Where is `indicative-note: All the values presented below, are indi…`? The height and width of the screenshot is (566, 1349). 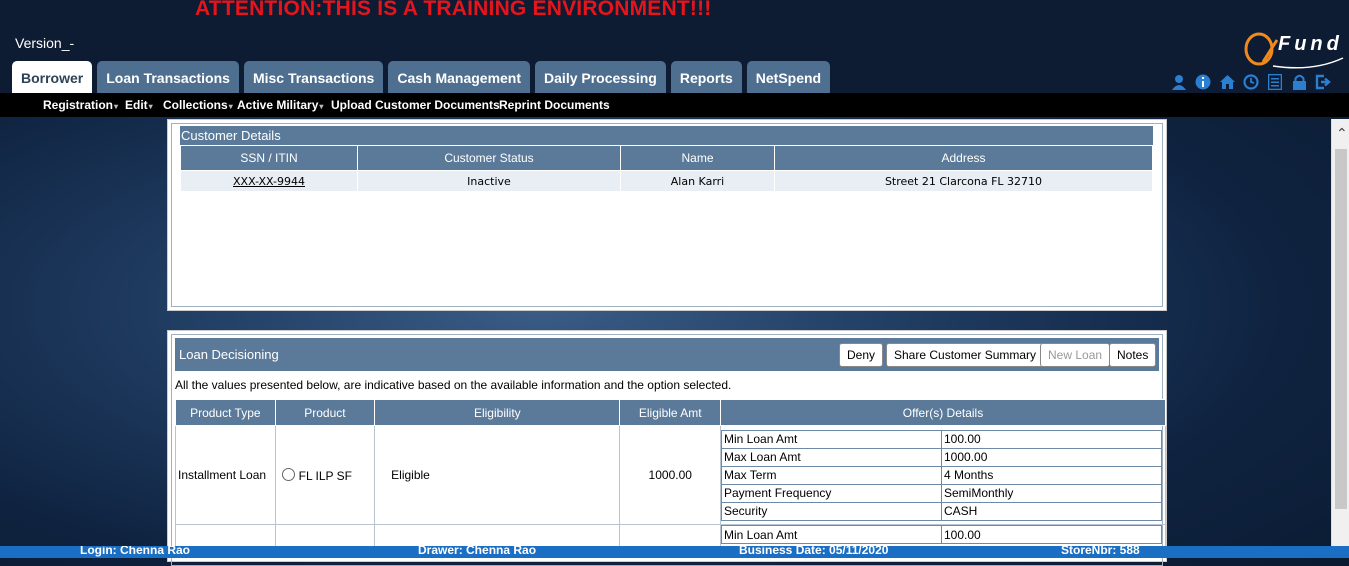
indicative-note: All the values presented below, are indi… is located at coordinates (453, 385).